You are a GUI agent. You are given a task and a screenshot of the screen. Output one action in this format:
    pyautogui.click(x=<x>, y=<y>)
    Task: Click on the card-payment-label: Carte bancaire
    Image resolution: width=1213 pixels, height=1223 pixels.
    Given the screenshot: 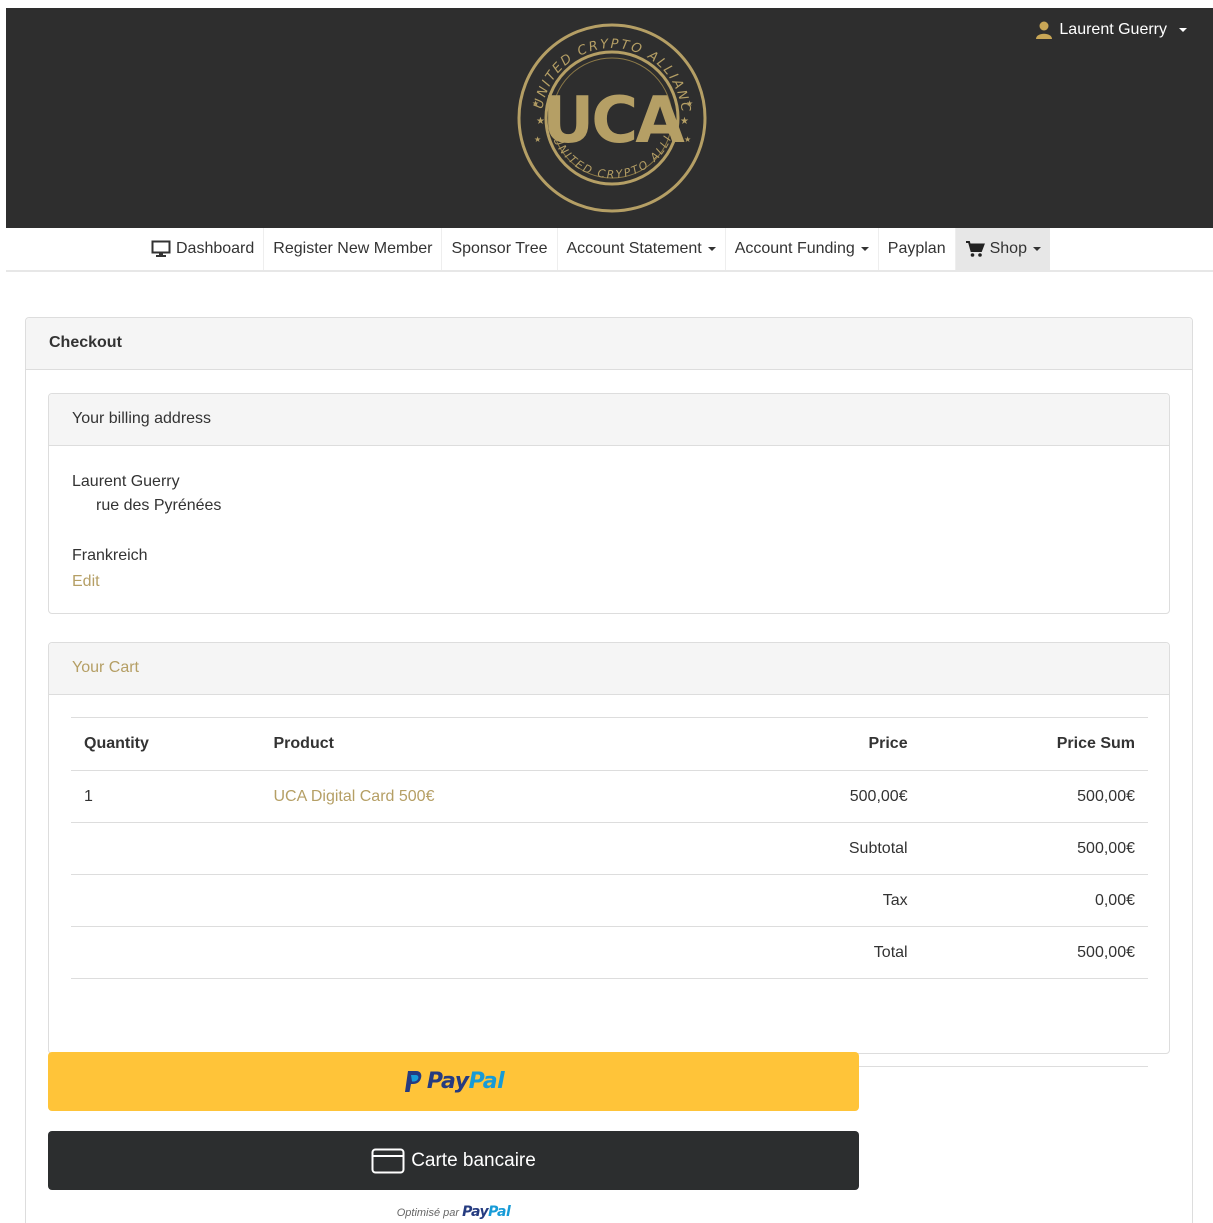 What is the action you would take?
    pyautogui.click(x=473, y=1160)
    